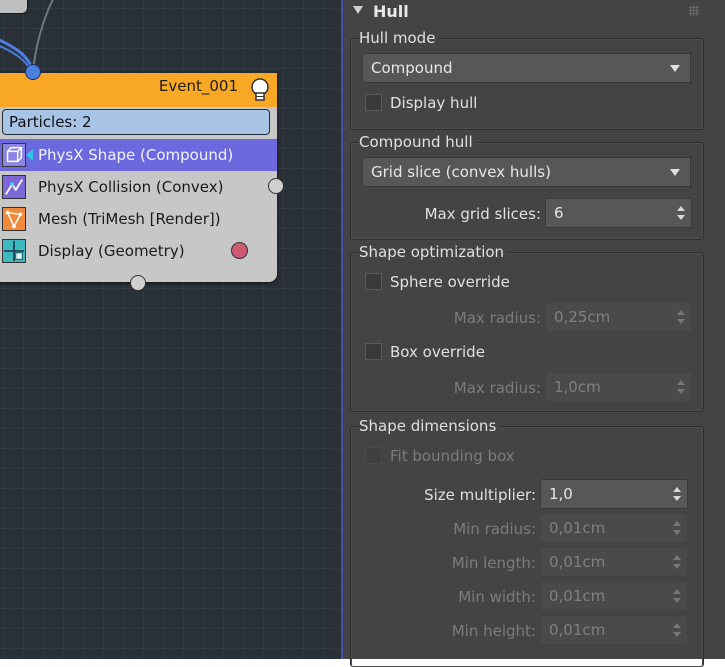  I want to click on min-height-spinner: 0,01cm, so click(614, 630).